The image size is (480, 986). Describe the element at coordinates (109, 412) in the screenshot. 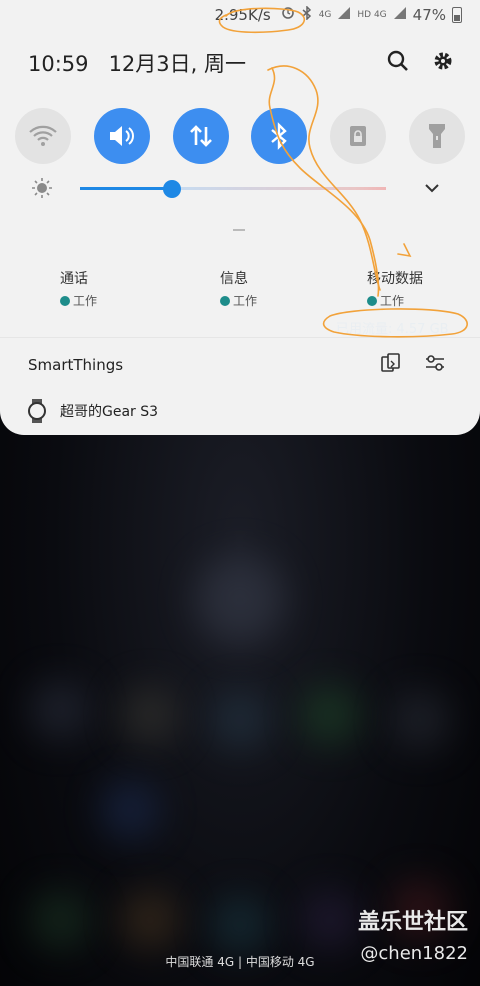

I see `device-name: 超哥的Gear S3` at that location.